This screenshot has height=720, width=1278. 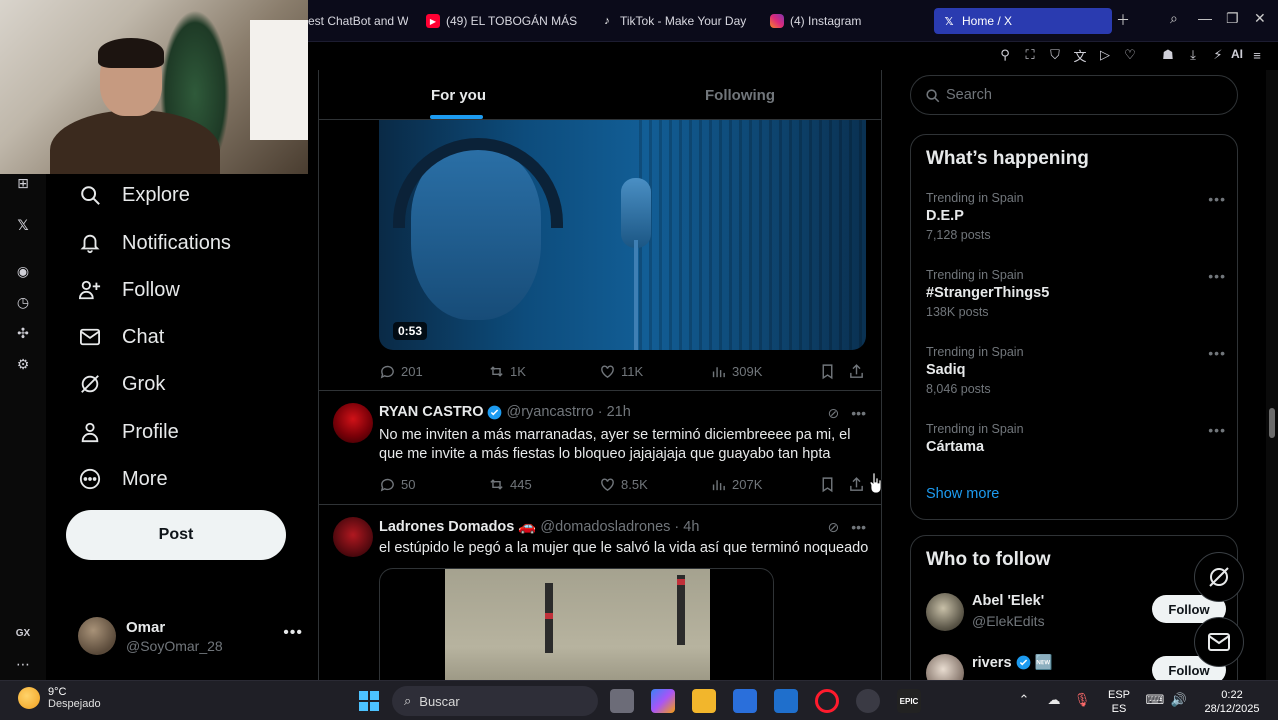 What do you see at coordinates (23, 633) in the screenshot?
I see `gx-label: GX` at bounding box center [23, 633].